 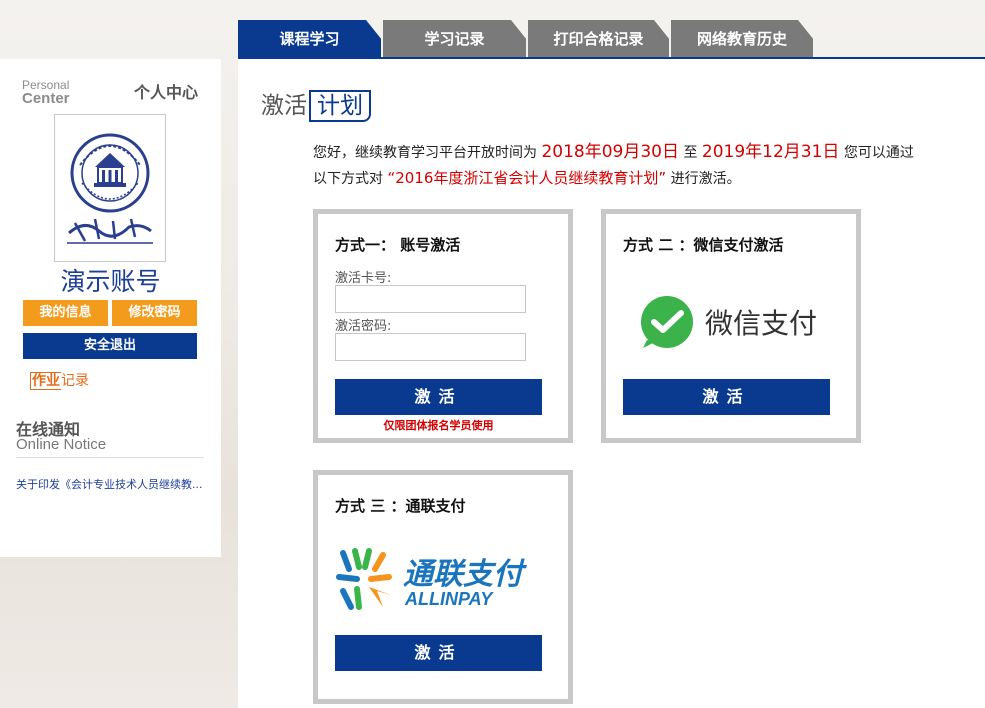 I want to click on tab-course-study: 课程学习, so click(x=310, y=39).